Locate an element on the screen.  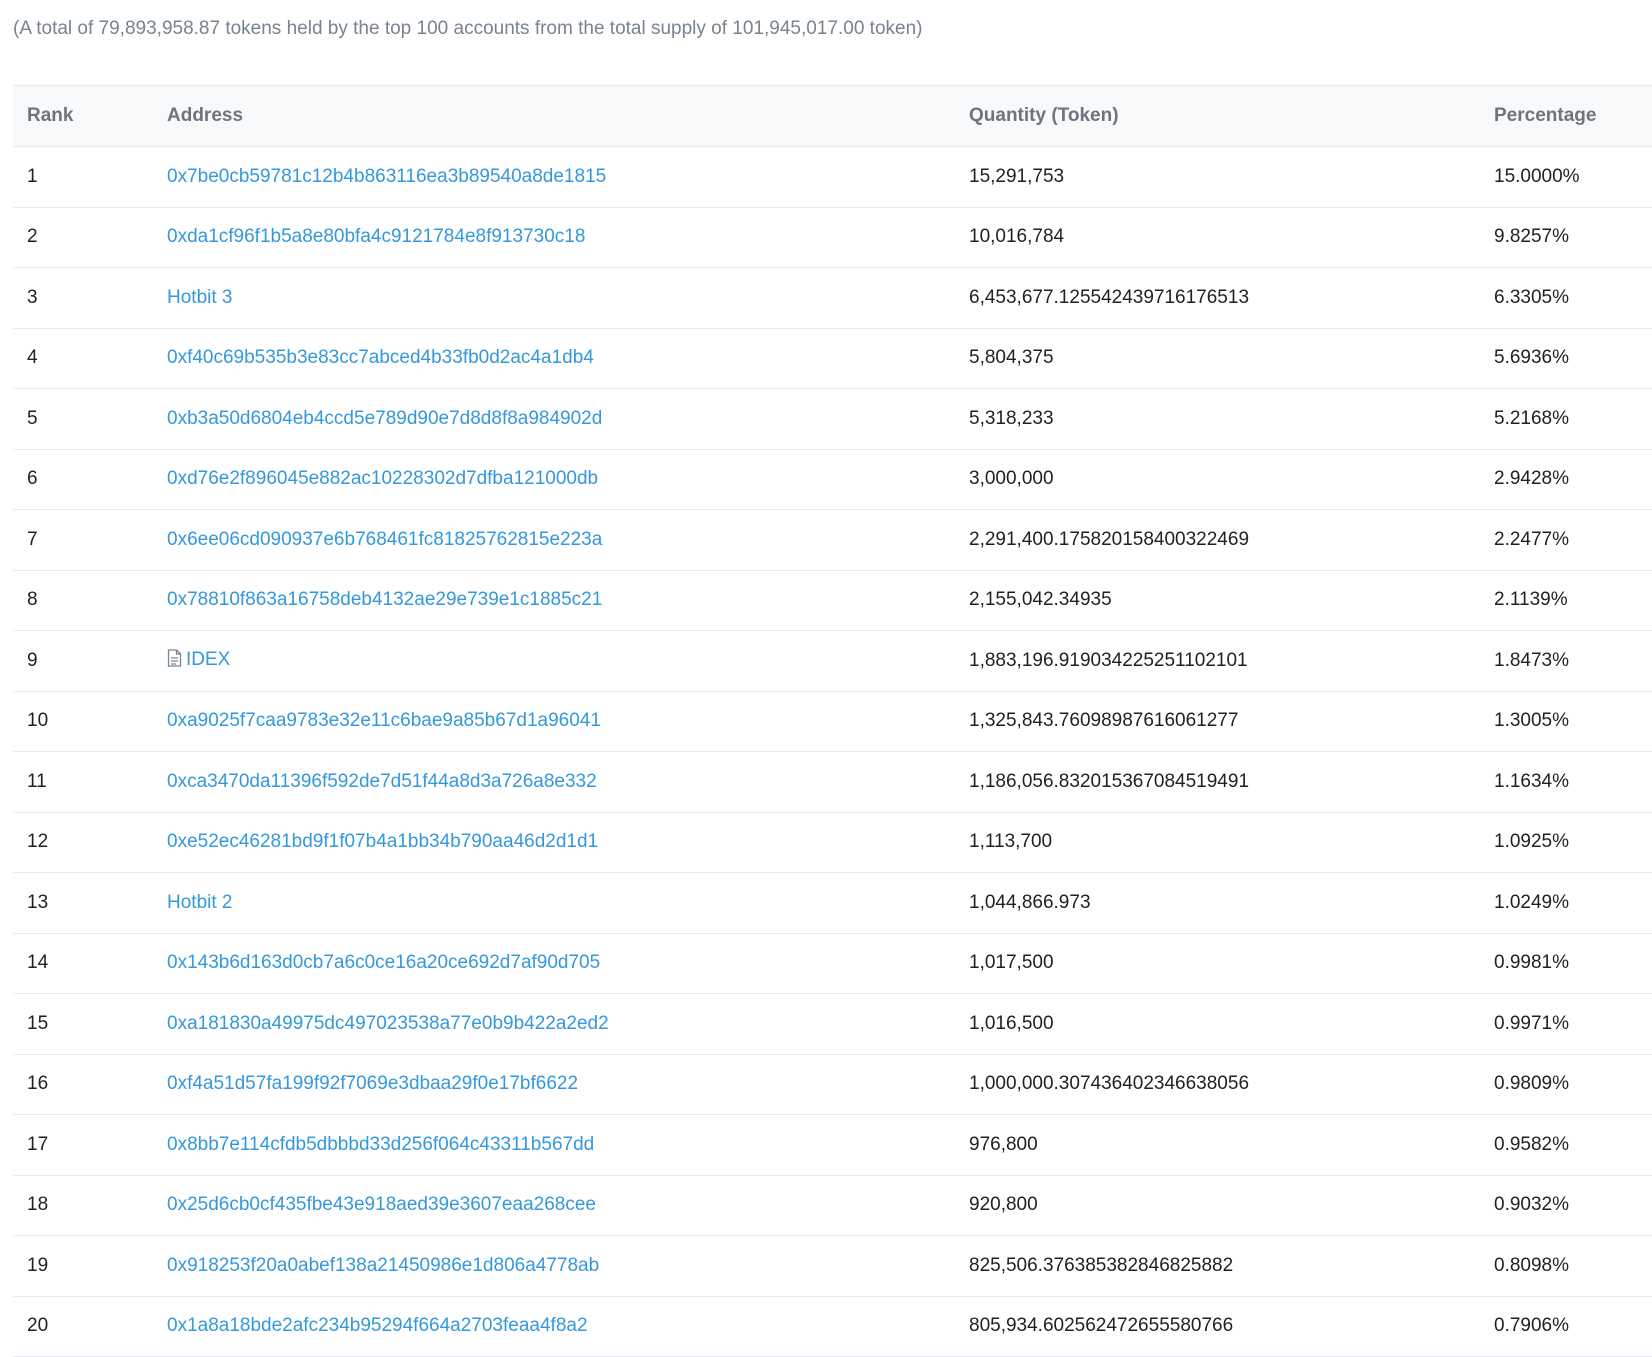
percentage-cell: 6.3305% is located at coordinates (1566, 298).